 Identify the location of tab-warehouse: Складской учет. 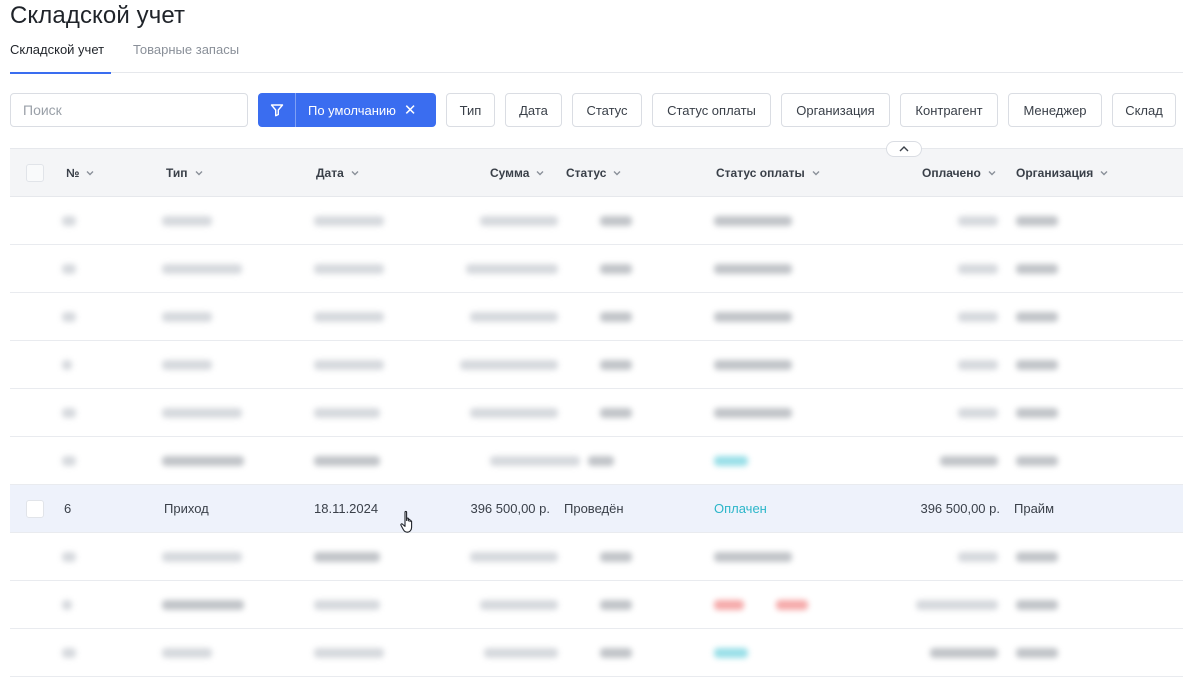
(60, 58).